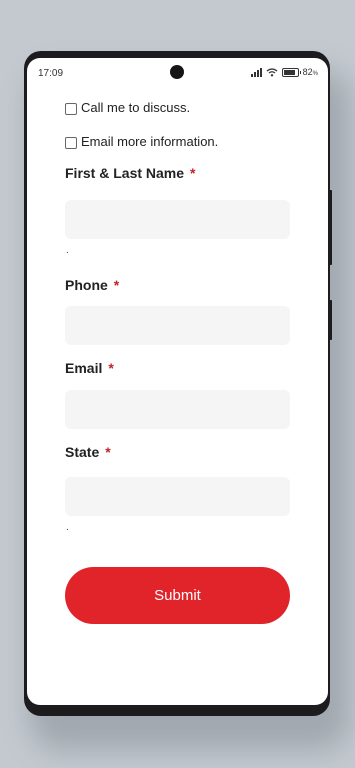  Describe the element at coordinates (177, 496) in the screenshot. I see `state-input` at that location.